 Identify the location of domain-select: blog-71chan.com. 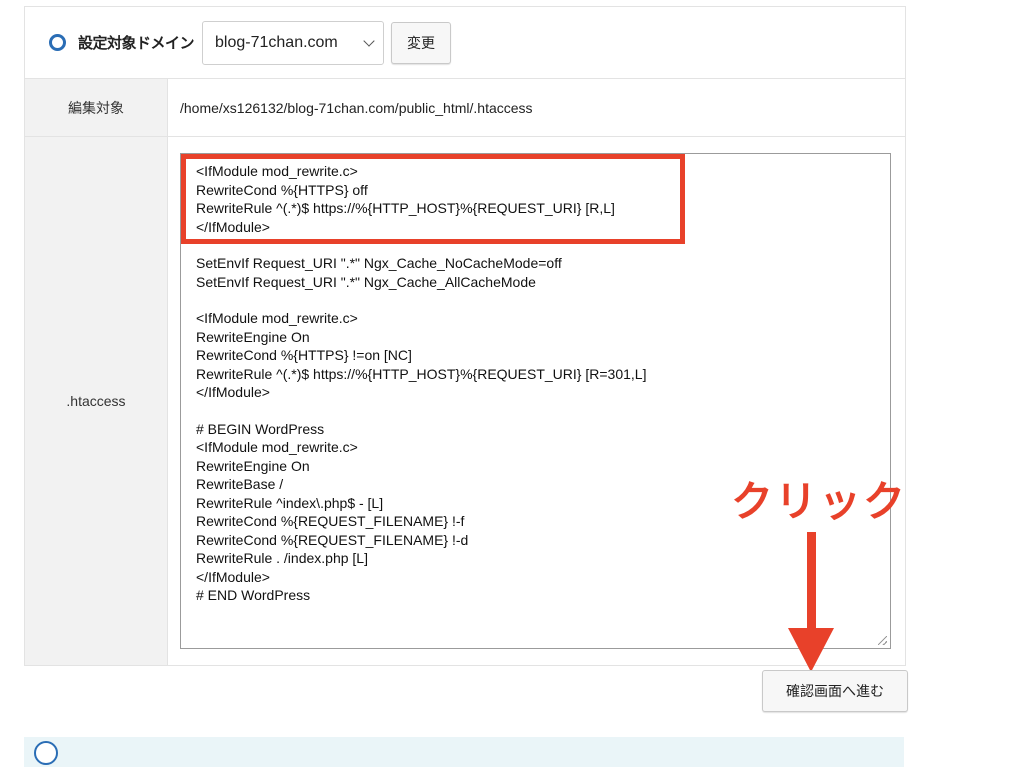
(293, 42).